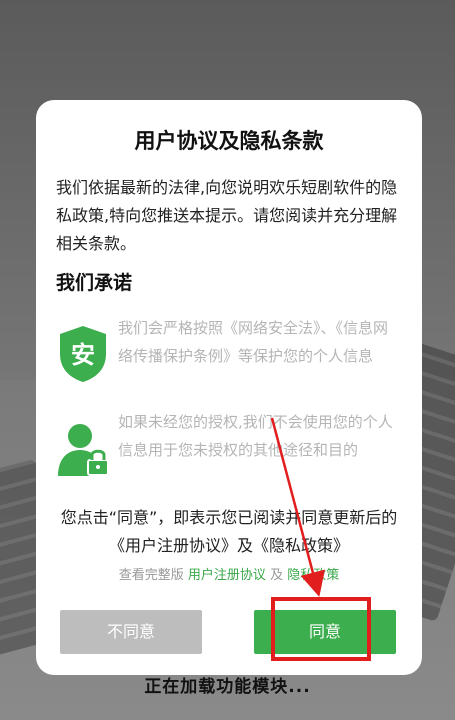 The width and height of the screenshot is (455, 720). I want to click on links-prefix: 查看完整版, so click(151, 575).